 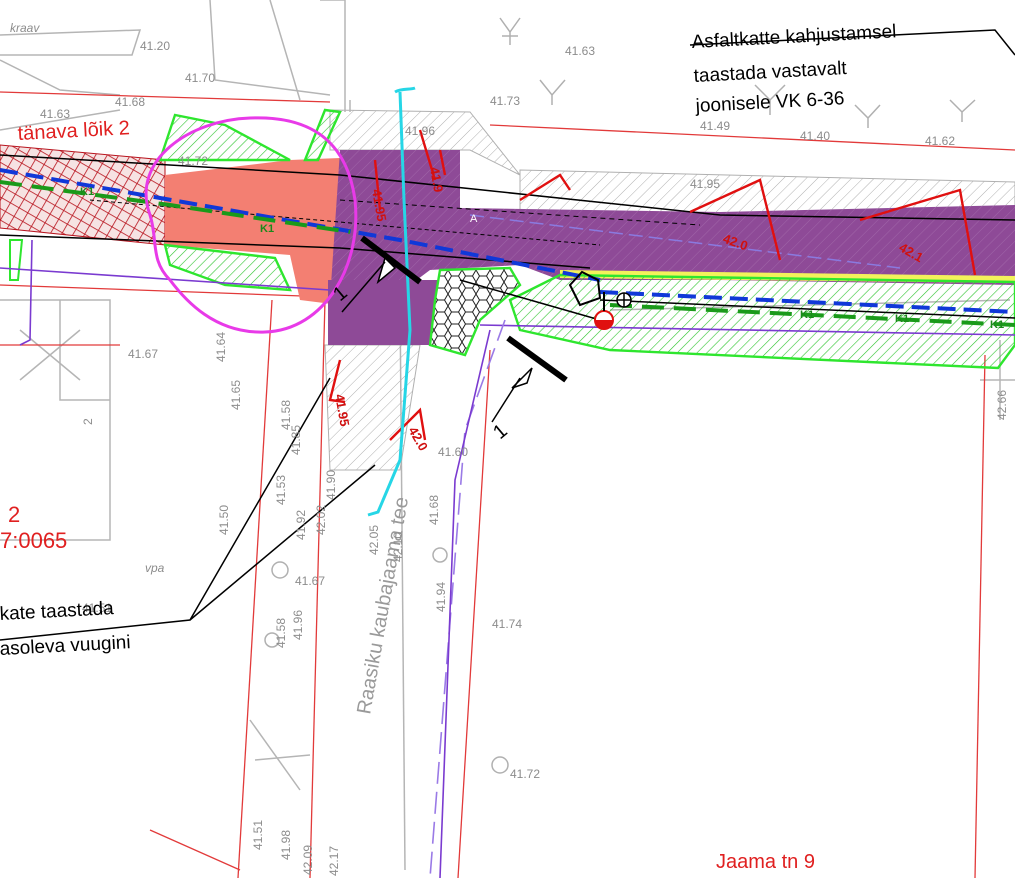 What do you see at coordinates (296, 440) in the screenshot?
I see `svg-text: 41.85` at bounding box center [296, 440].